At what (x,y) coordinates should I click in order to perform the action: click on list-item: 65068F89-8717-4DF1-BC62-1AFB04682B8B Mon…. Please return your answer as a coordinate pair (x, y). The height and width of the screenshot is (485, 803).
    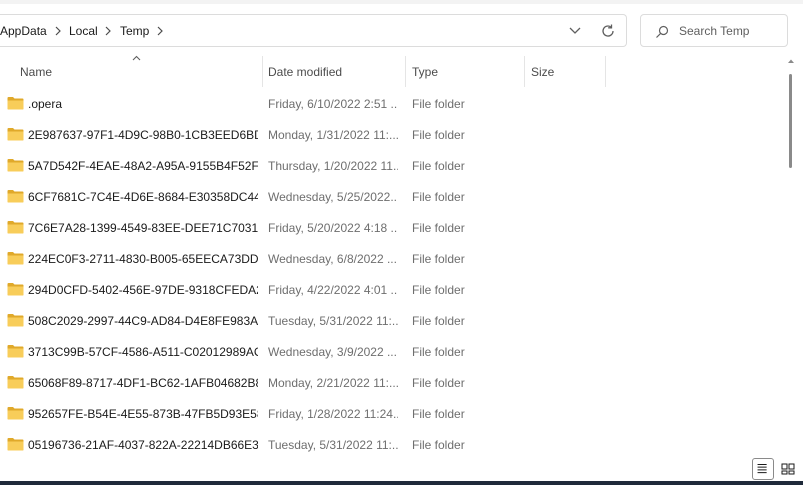
    Looking at the image, I should click on (390, 382).